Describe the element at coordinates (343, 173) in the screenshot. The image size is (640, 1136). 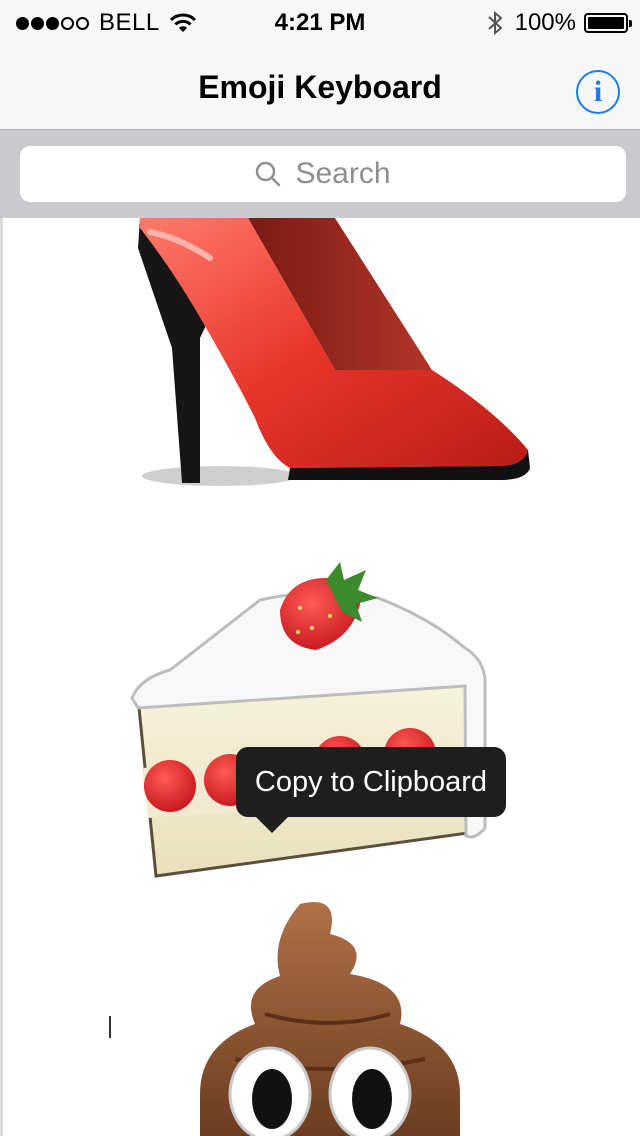
I see `search-placeholder: Search` at that location.